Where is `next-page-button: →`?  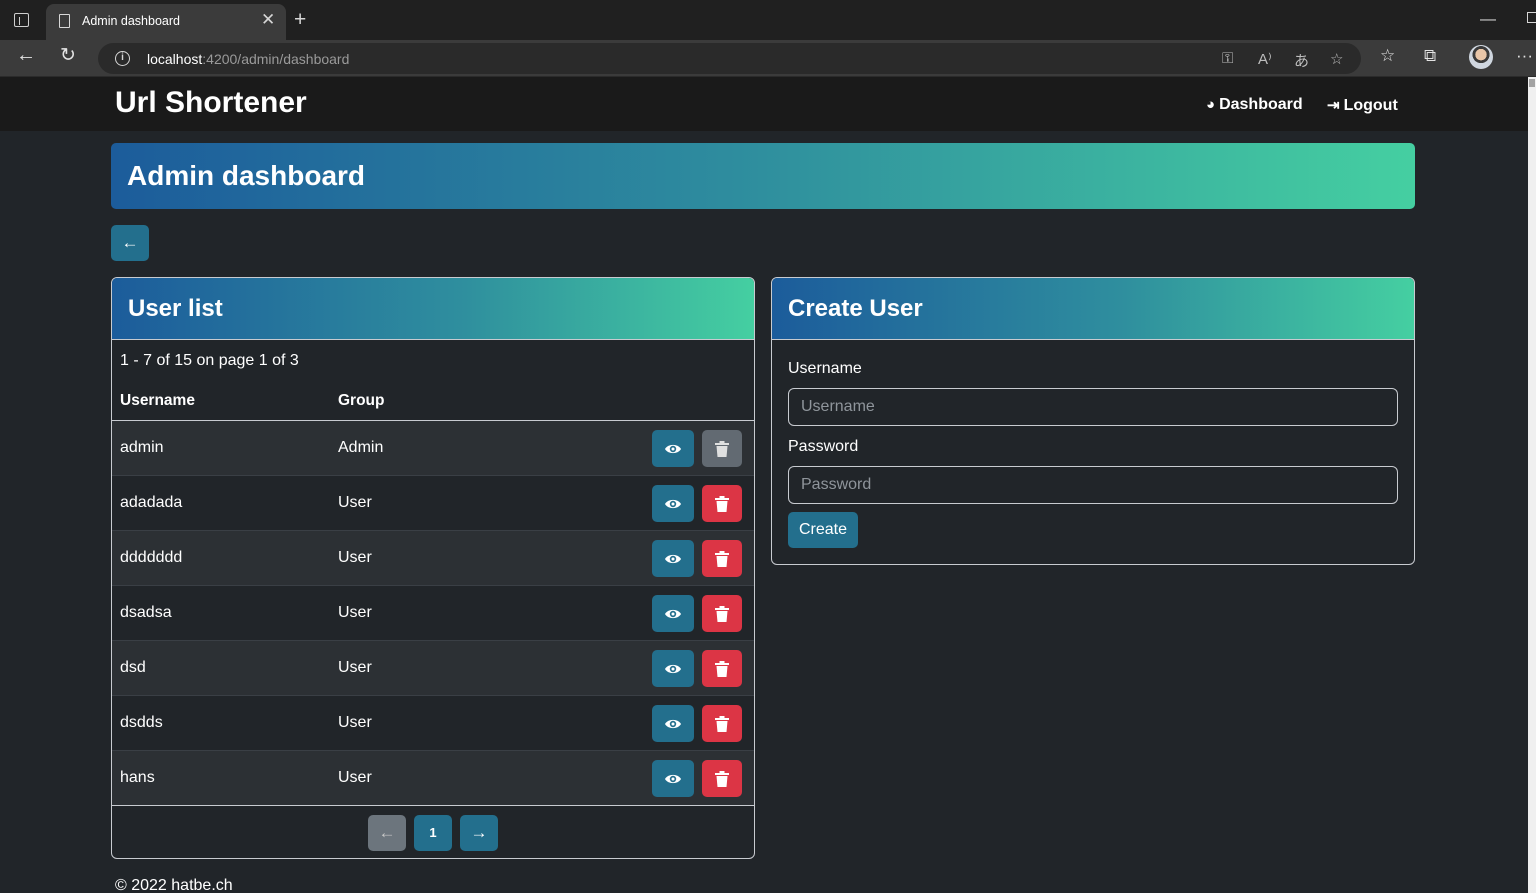 next-page-button: → is located at coordinates (479, 833).